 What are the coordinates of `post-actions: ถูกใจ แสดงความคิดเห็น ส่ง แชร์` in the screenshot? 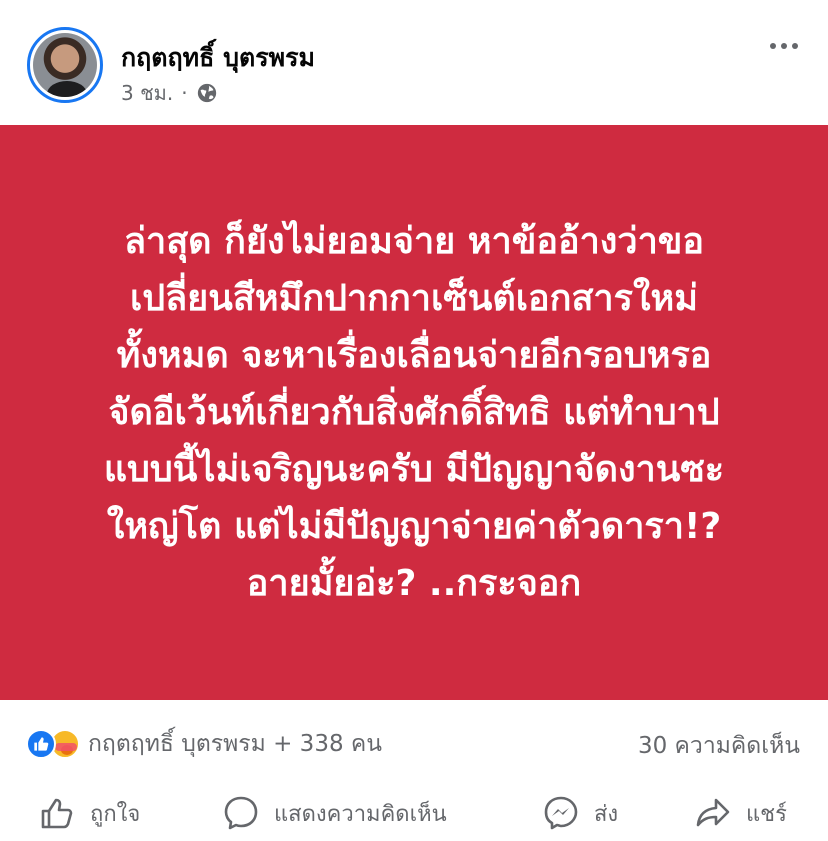 It's located at (414, 810).